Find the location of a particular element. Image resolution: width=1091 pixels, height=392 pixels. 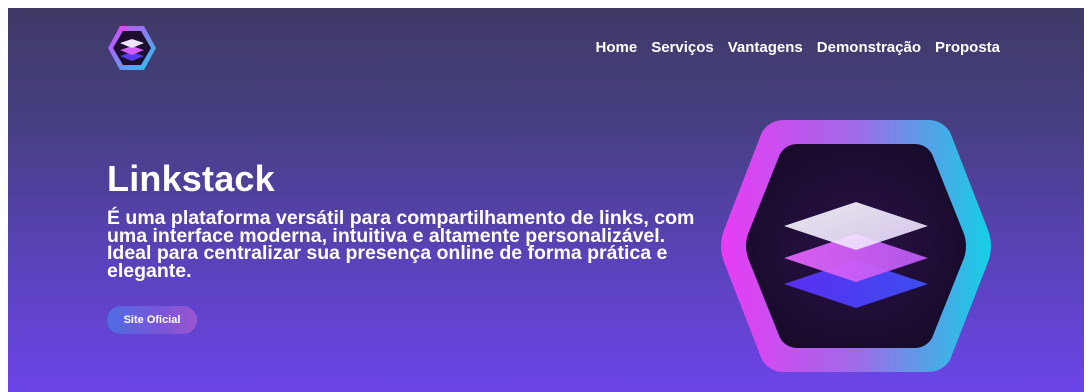

nav-servicos: Serviços is located at coordinates (682, 47).